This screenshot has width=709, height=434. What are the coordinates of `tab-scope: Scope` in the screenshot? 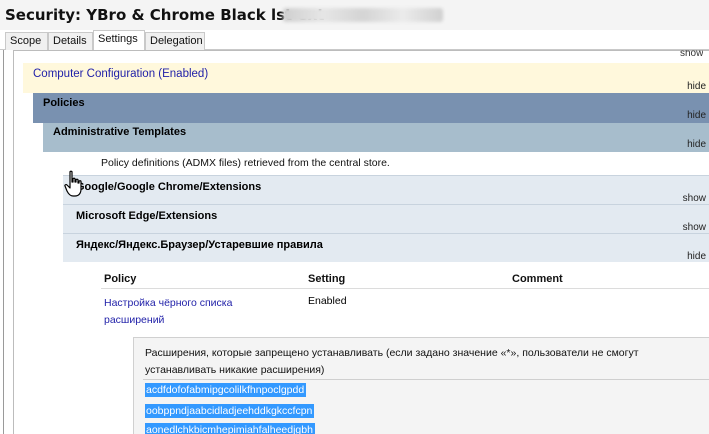 It's located at (26, 41).